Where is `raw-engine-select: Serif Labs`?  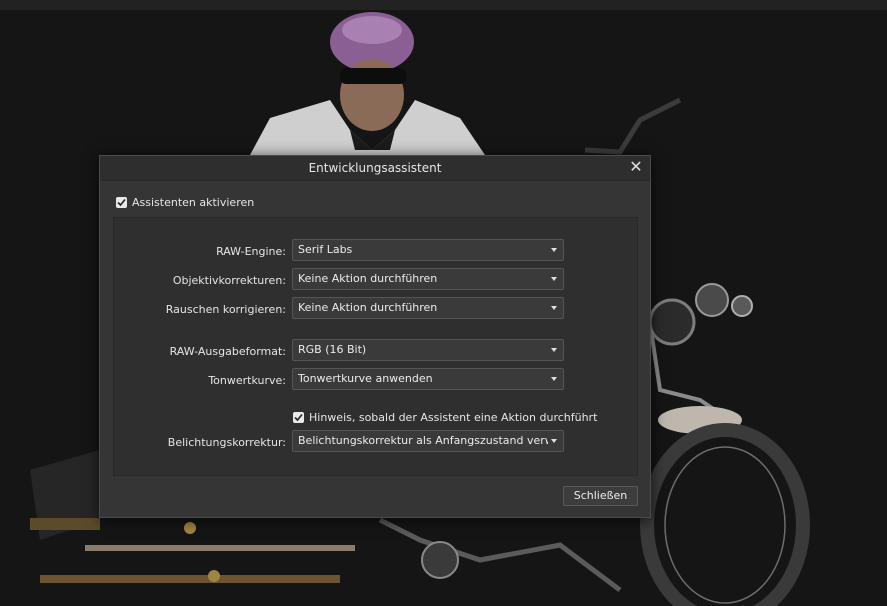 raw-engine-select: Serif Labs is located at coordinates (428, 250).